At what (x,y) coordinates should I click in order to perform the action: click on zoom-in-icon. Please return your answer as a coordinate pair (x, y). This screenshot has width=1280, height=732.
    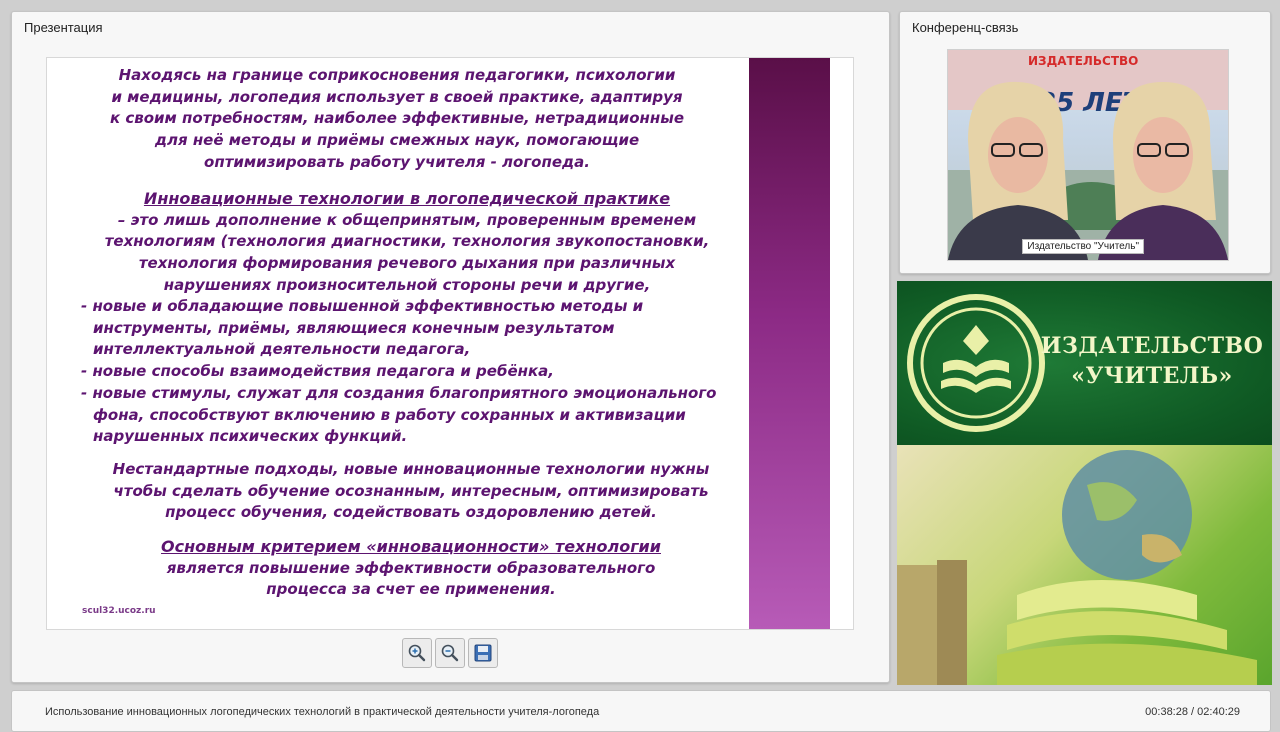
    Looking at the image, I should click on (417, 653).